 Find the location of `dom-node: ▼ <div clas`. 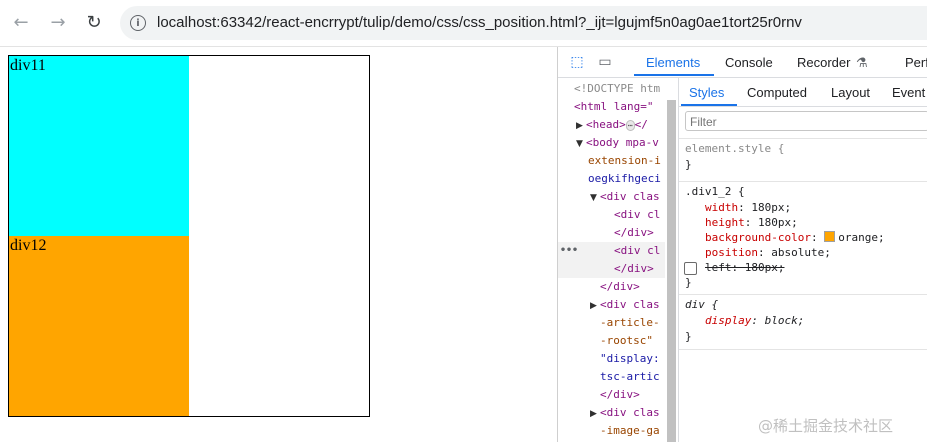

dom-node: ▼ <div clas is located at coordinates (612, 197).